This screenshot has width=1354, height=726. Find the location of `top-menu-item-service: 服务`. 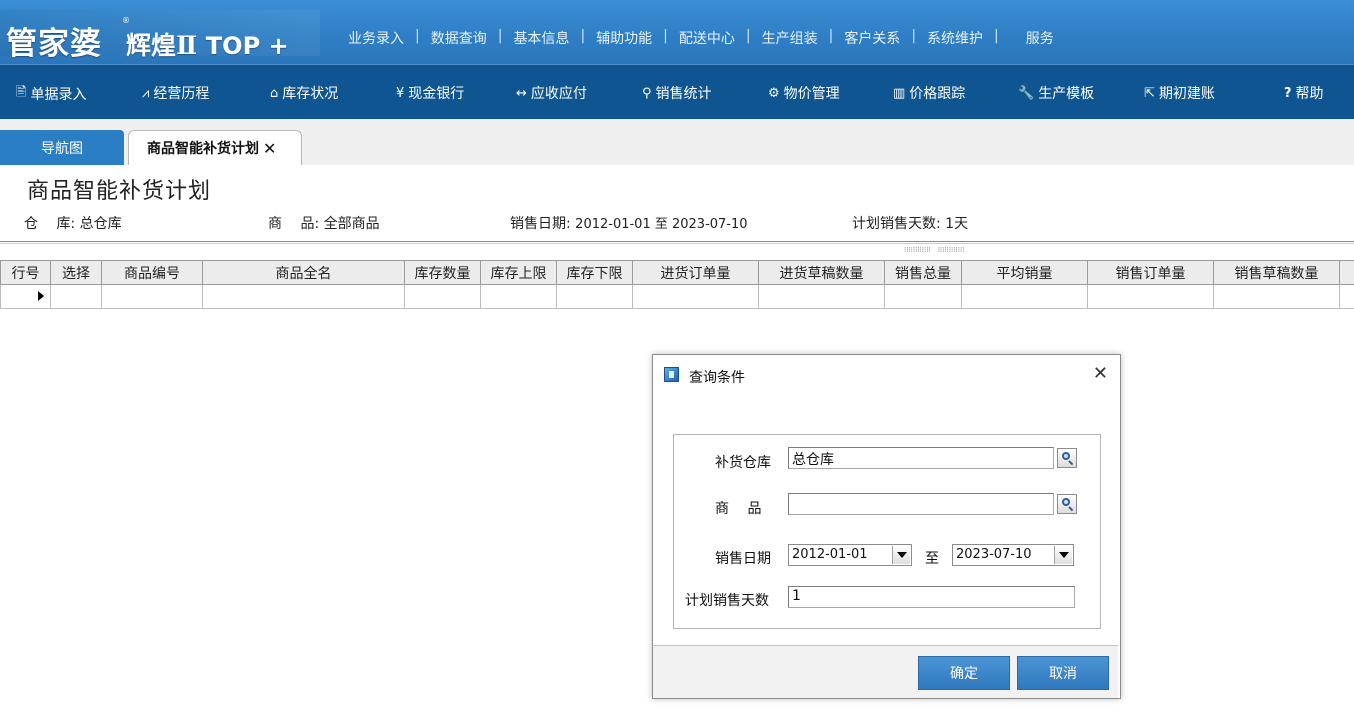

top-menu-item-service: 服务 is located at coordinates (1032, 38).